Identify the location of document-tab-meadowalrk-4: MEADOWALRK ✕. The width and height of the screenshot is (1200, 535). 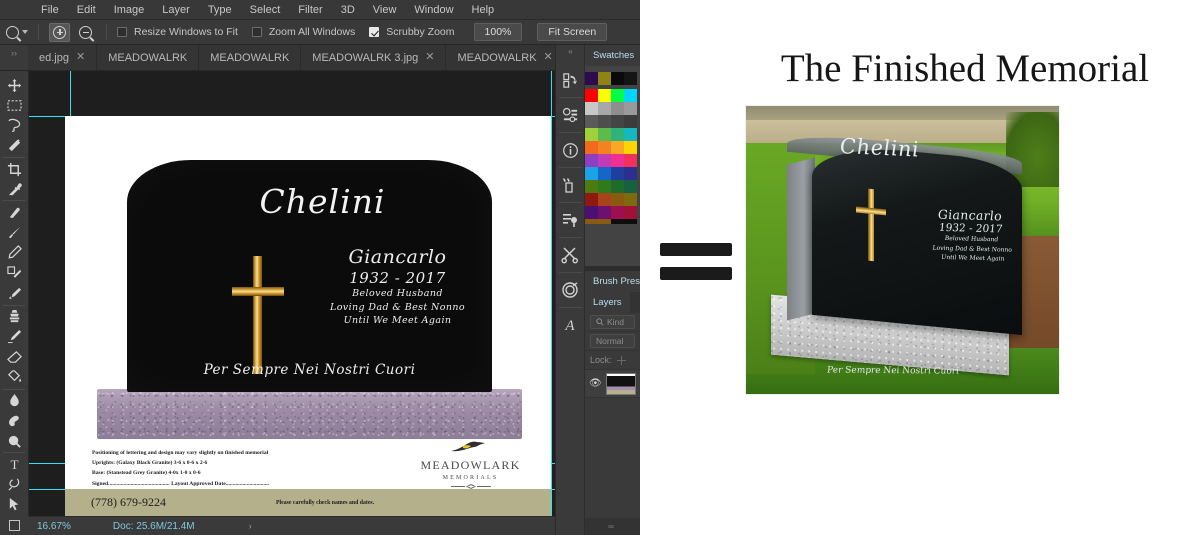
(505, 57).